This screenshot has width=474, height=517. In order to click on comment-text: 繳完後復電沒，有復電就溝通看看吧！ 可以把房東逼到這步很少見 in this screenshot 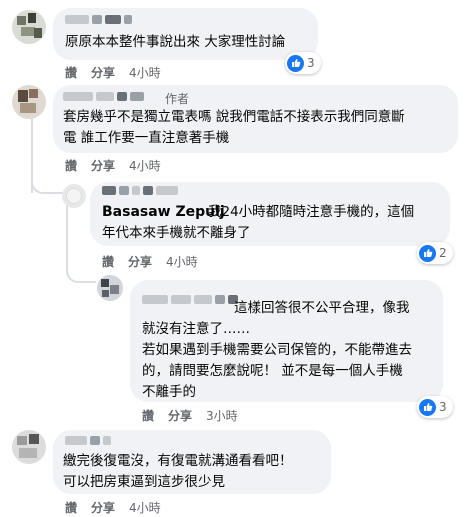, I will do `click(178, 471)`.